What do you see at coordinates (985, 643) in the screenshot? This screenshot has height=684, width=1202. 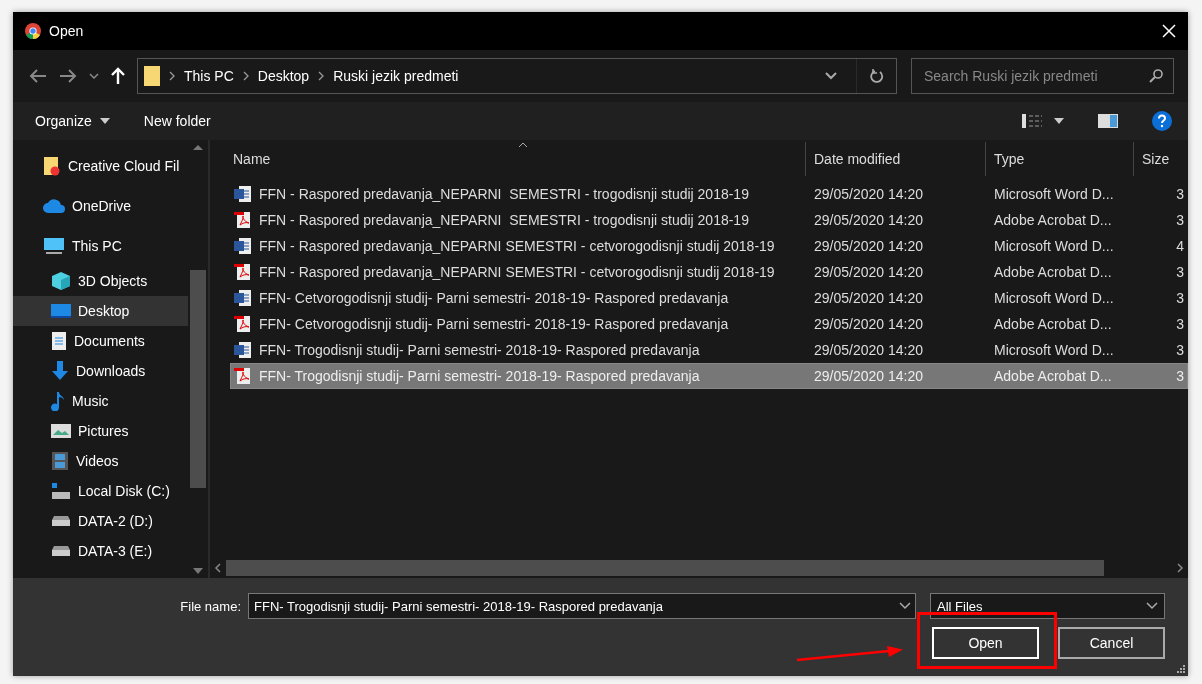 I see `dialog-button: Open` at bounding box center [985, 643].